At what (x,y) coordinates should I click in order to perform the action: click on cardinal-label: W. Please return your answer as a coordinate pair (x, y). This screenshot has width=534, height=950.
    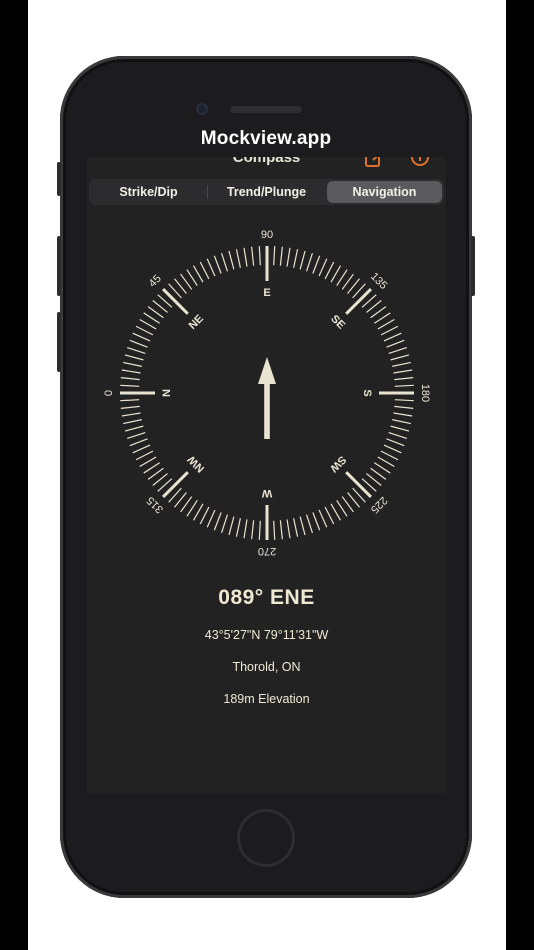
    Looking at the image, I should click on (266, 493).